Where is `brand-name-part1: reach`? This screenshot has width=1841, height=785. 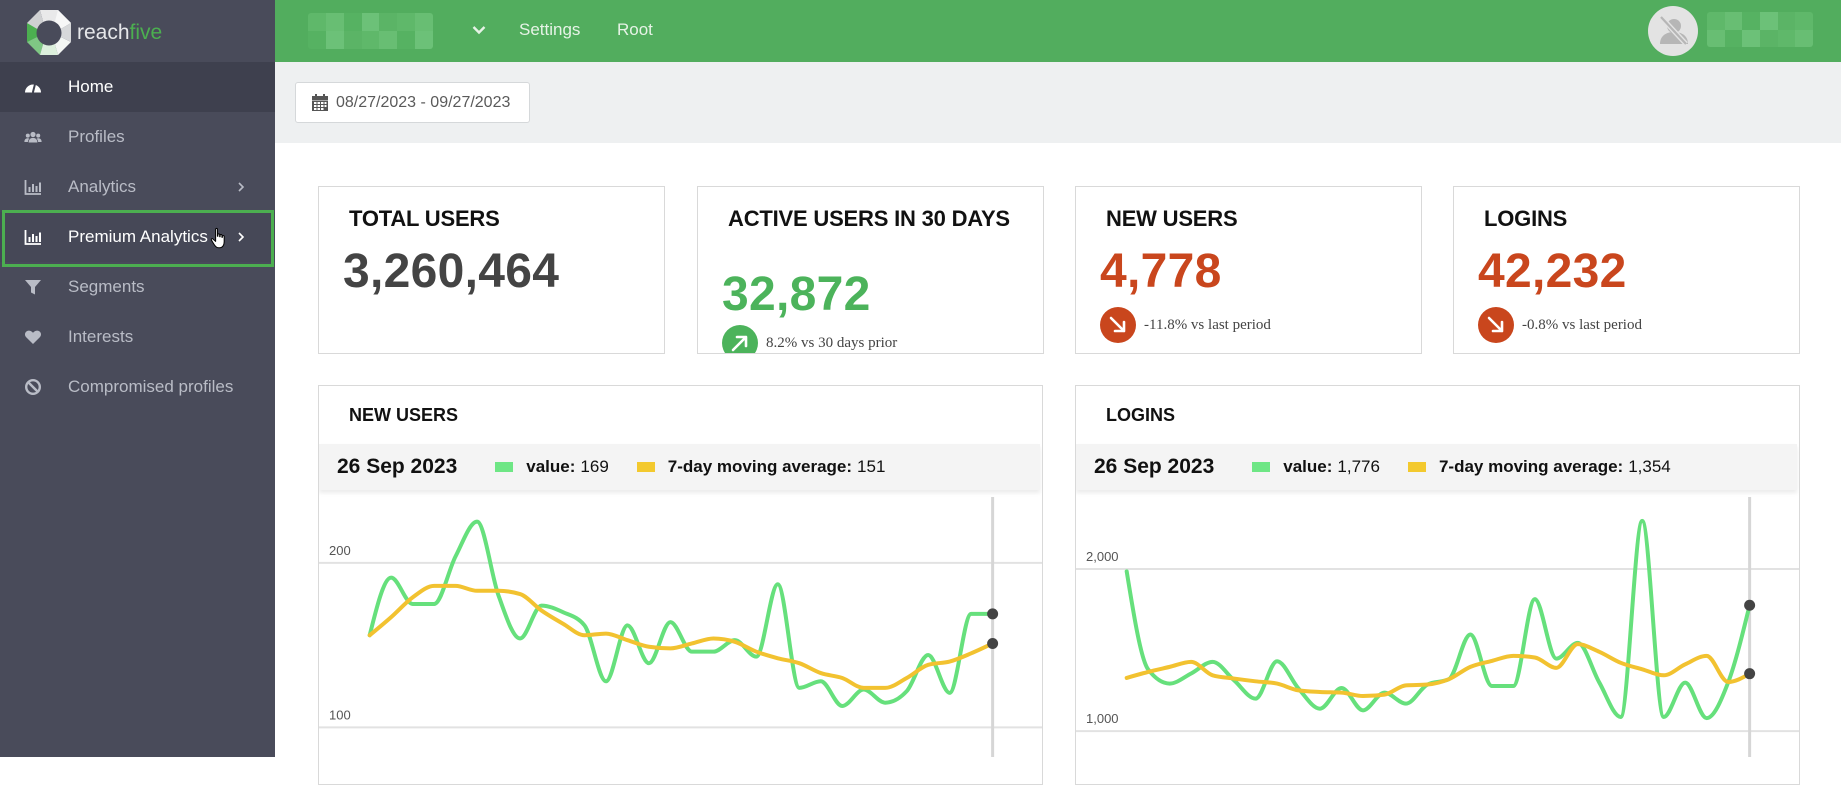 brand-name-part1: reach is located at coordinates (103, 32).